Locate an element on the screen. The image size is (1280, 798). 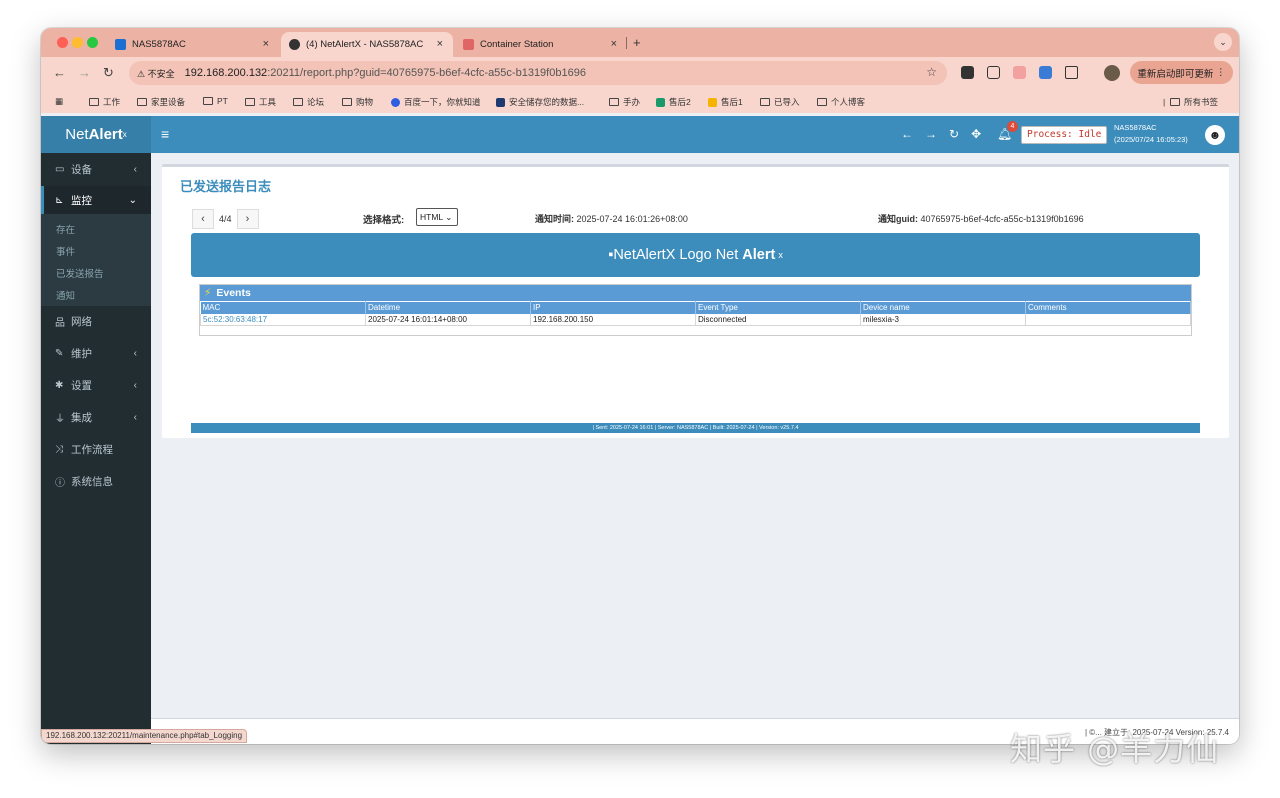
bookmark-folder: 购物 is located at coordinates (357, 102).